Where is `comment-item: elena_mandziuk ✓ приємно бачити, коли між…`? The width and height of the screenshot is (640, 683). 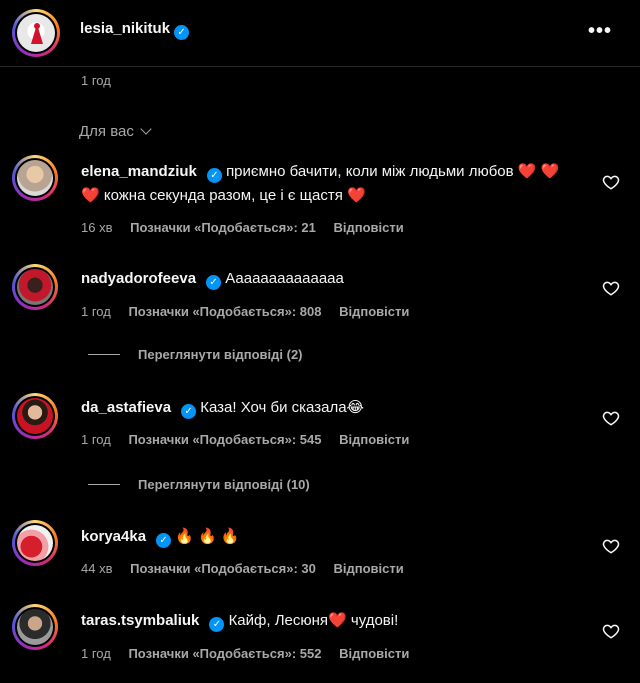
comment-item: elena_mandziuk ✓ приємно бачити, коли між… is located at coordinates (320, 195).